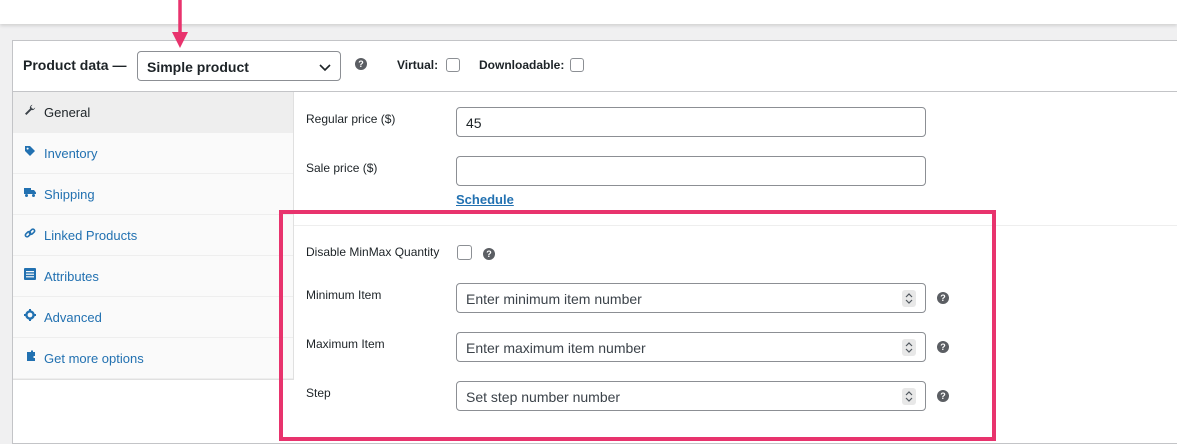  I want to click on plugin-icon, so click(31, 355).